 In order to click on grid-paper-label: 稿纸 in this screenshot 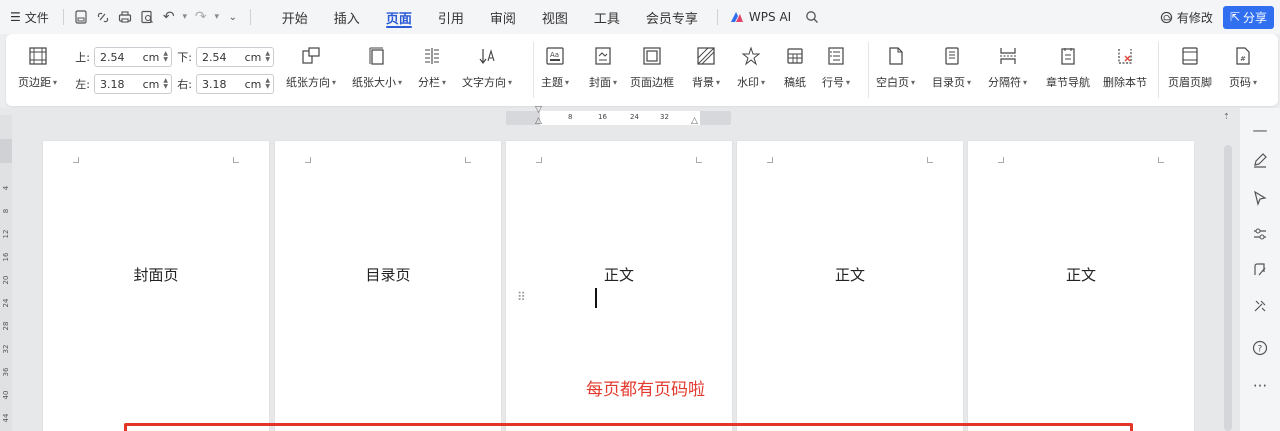, I will do `click(795, 82)`.